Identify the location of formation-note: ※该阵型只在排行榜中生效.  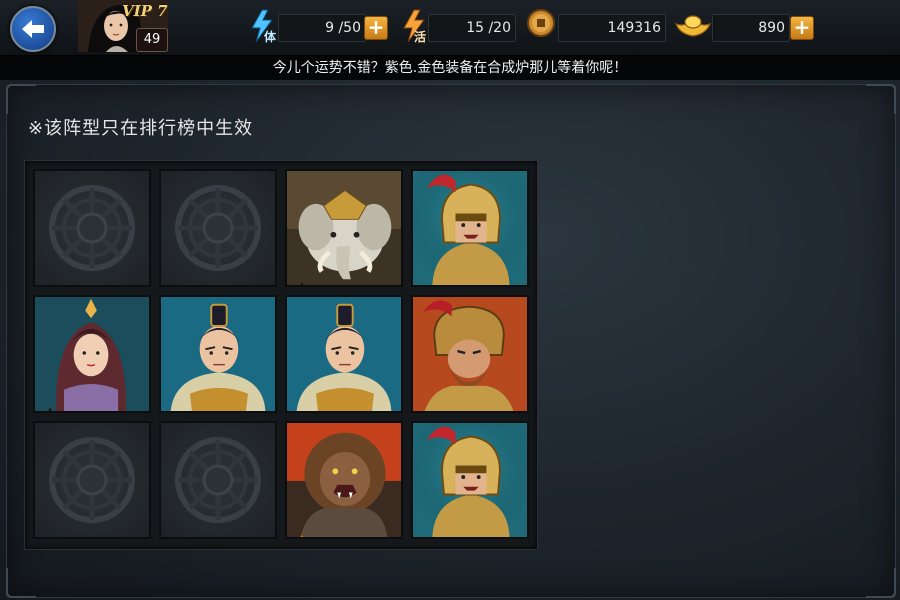
(141, 128).